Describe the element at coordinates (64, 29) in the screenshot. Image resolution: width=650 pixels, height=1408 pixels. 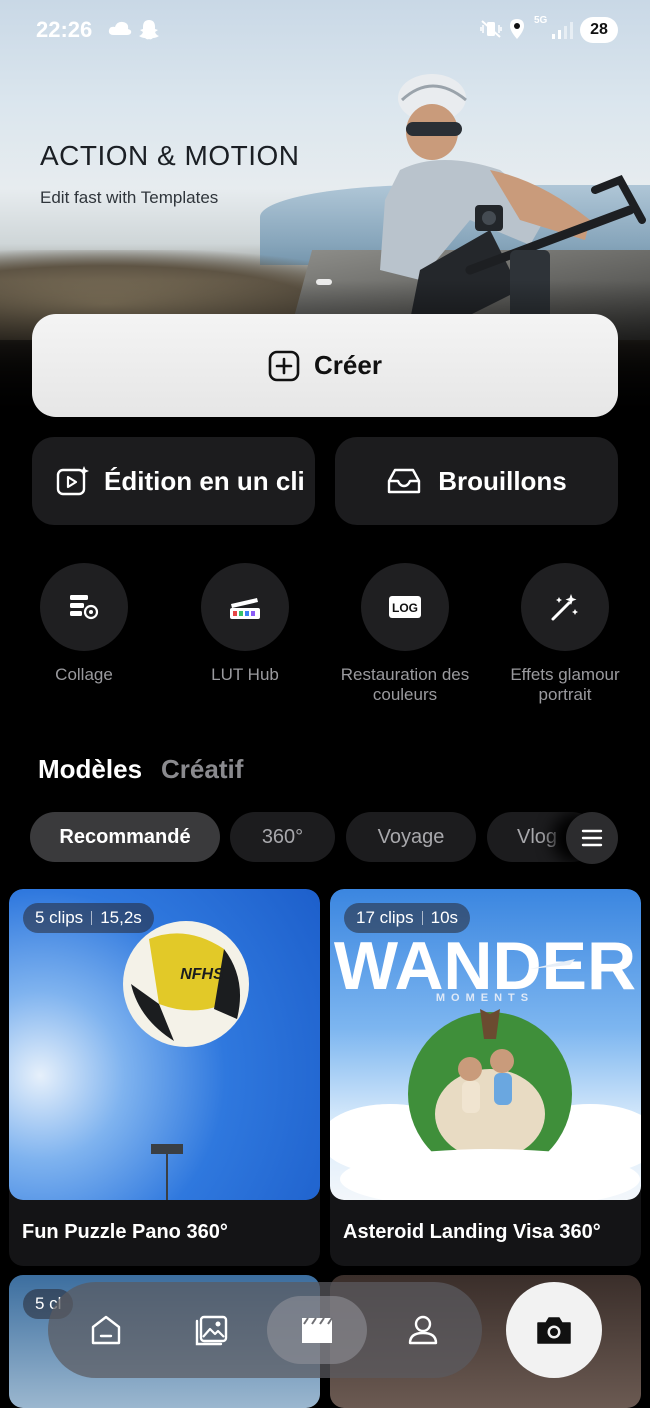
I see `status-time: 22:26` at that location.